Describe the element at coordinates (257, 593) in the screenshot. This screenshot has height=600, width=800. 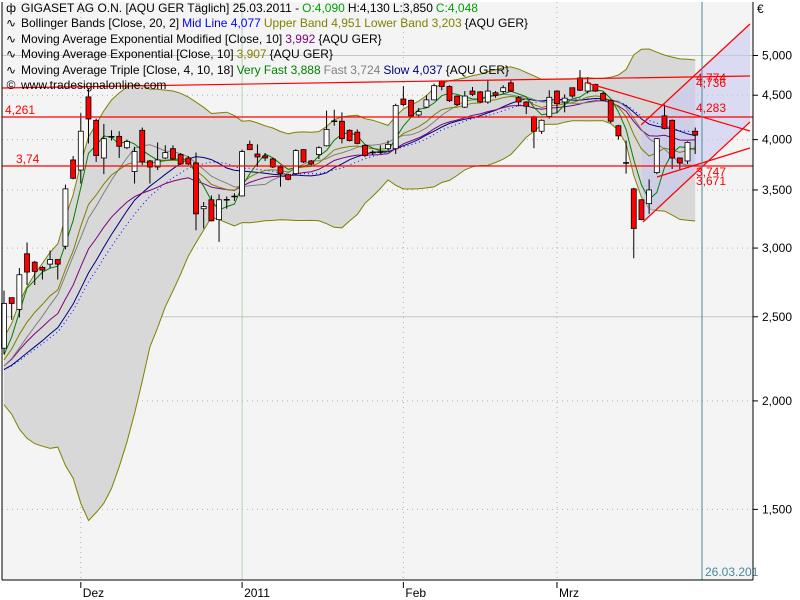
I see `x-tick-label: 2011` at that location.